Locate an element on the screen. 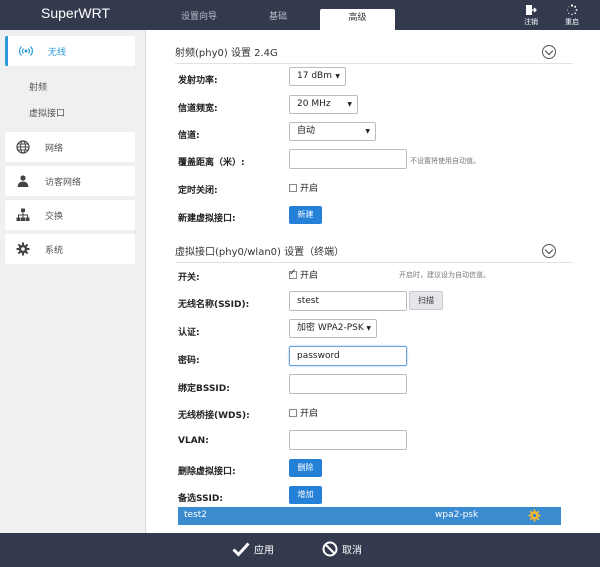 The height and width of the screenshot is (567, 600). tab-advanced: 高级 is located at coordinates (357, 19).